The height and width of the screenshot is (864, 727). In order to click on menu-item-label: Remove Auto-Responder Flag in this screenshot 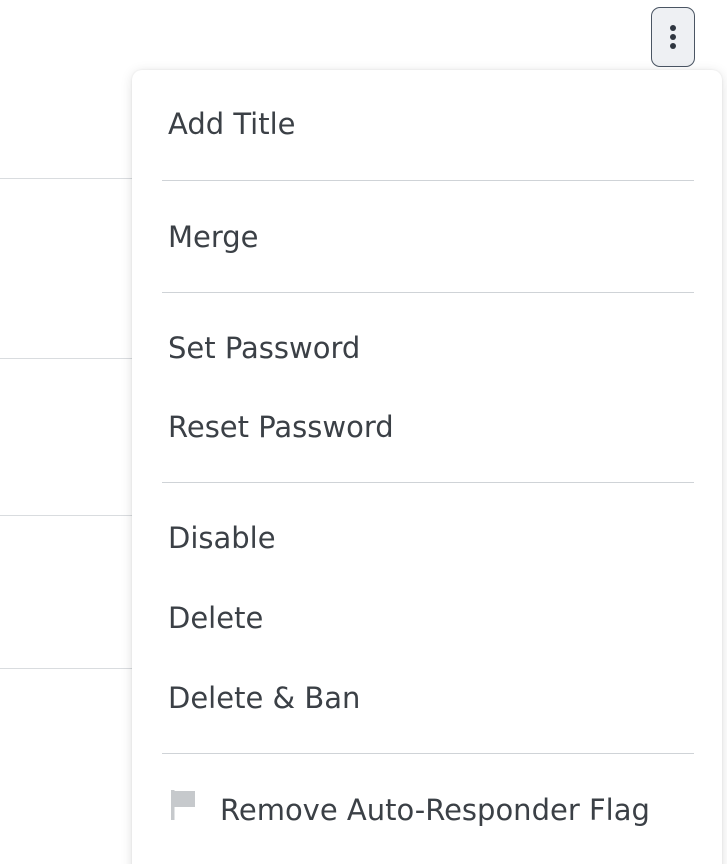, I will do `click(435, 810)`.